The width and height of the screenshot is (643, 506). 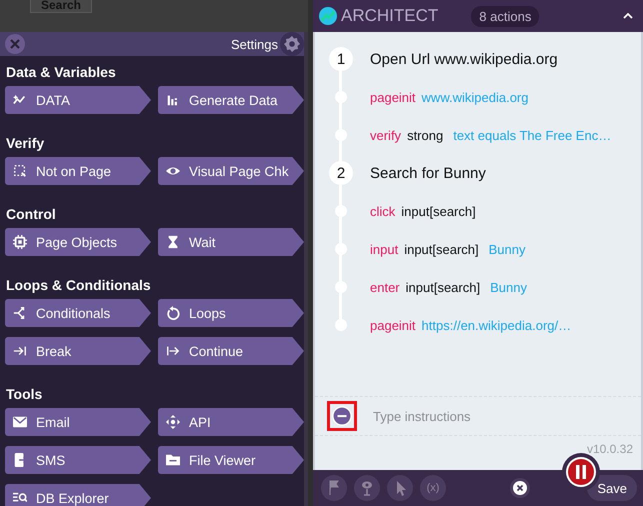 What do you see at coordinates (79, 285) in the screenshot?
I see `section-heading: Loops & Conditionals` at bounding box center [79, 285].